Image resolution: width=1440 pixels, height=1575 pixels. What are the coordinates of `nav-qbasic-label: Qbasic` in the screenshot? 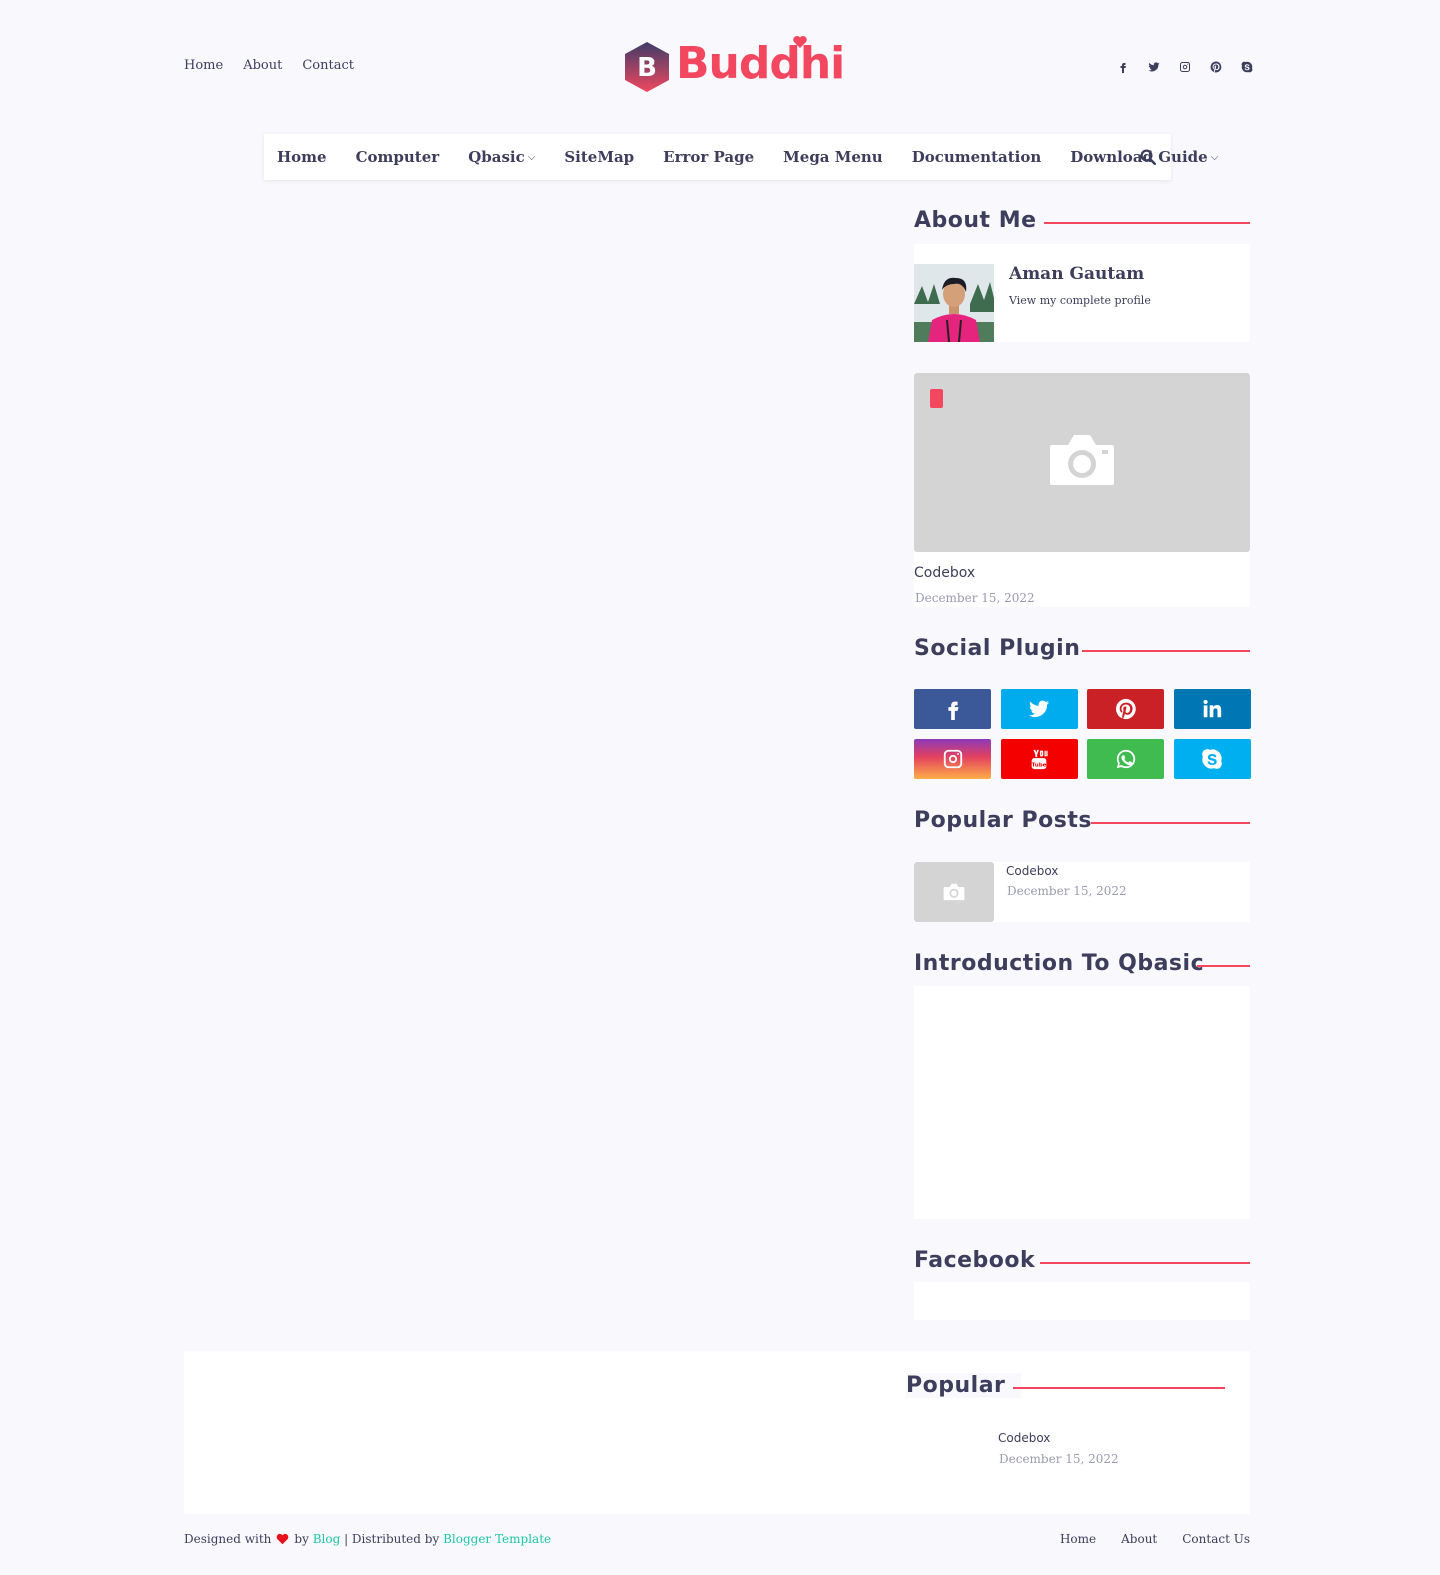 It's located at (496, 157).